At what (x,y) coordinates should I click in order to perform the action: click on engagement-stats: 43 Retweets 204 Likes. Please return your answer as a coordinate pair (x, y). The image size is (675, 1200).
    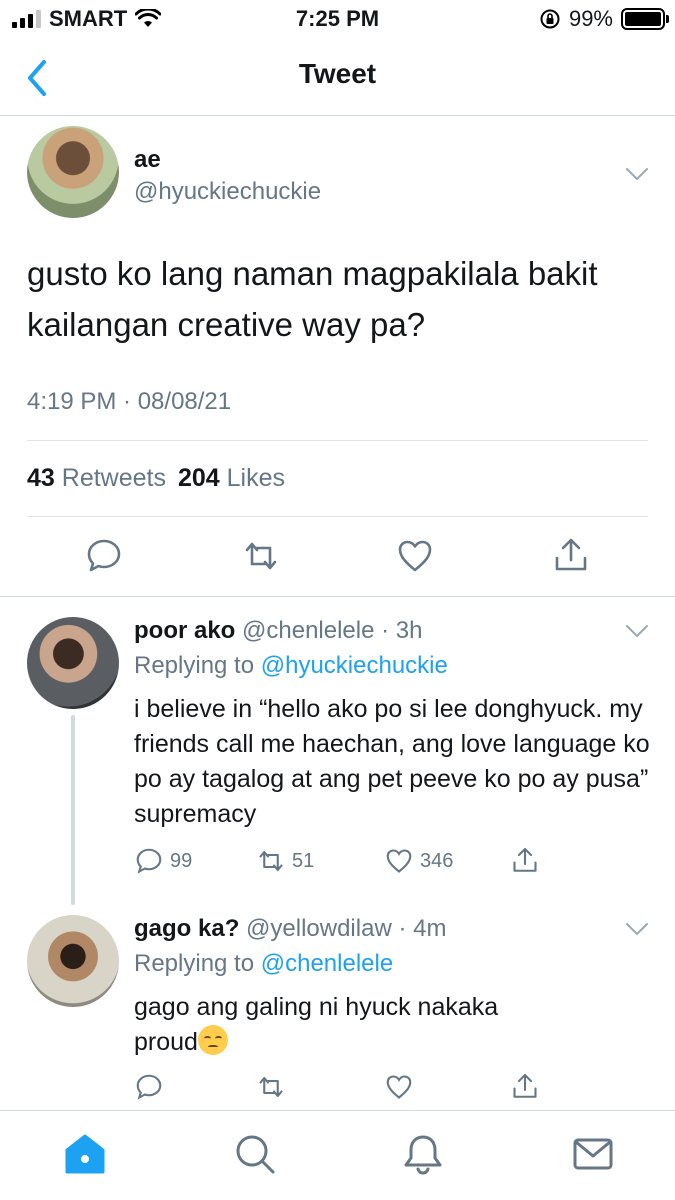
    Looking at the image, I should click on (156, 478).